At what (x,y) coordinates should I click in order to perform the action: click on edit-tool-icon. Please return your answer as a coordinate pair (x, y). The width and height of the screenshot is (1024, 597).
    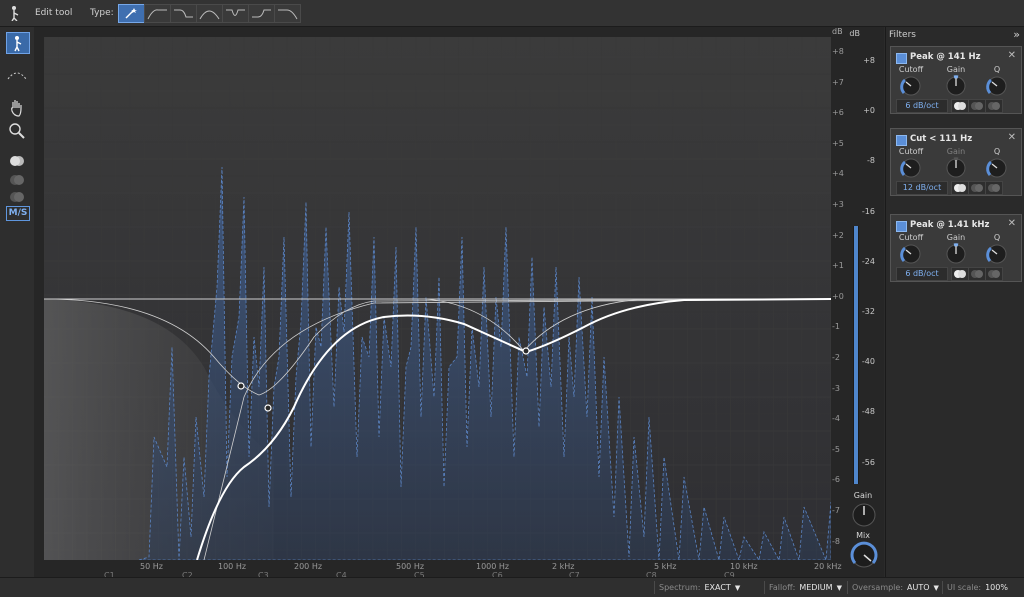
    Looking at the image, I should click on (16, 13).